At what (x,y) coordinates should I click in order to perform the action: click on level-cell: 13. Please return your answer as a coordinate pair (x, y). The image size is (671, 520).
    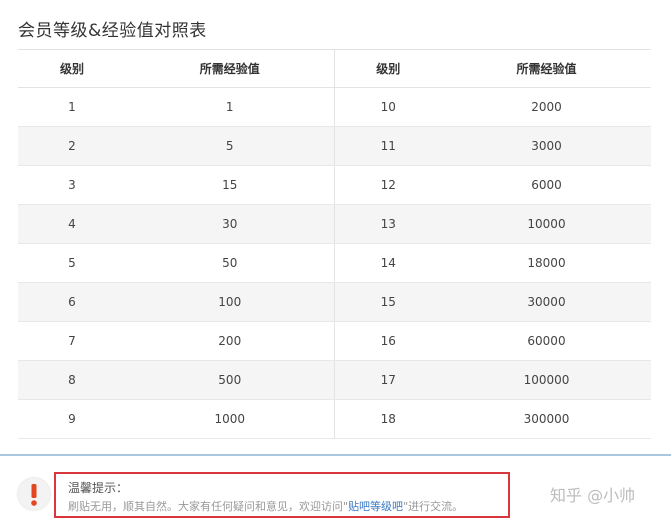
    Looking at the image, I should click on (388, 224).